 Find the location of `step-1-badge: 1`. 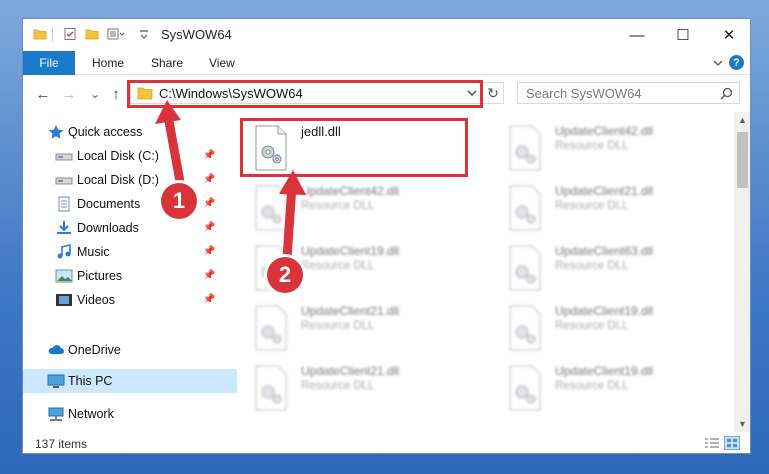

step-1-badge: 1 is located at coordinates (179, 201).